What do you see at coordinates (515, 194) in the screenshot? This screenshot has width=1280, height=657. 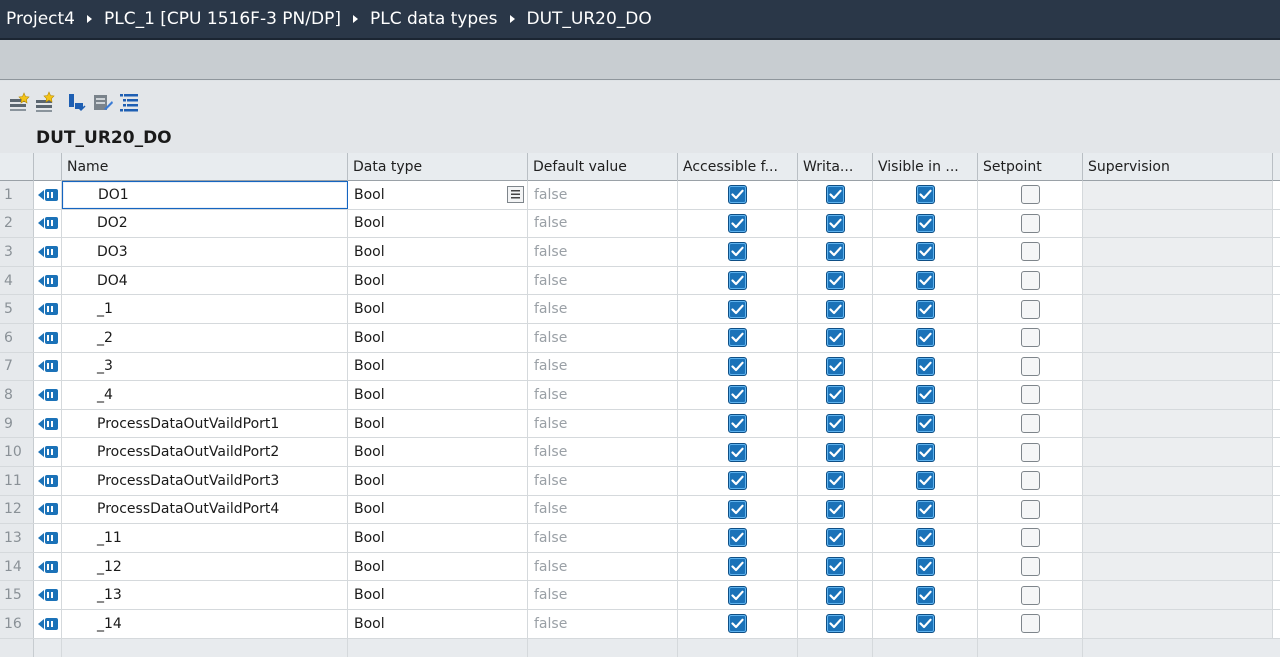 I see `data-type-list-button` at bounding box center [515, 194].